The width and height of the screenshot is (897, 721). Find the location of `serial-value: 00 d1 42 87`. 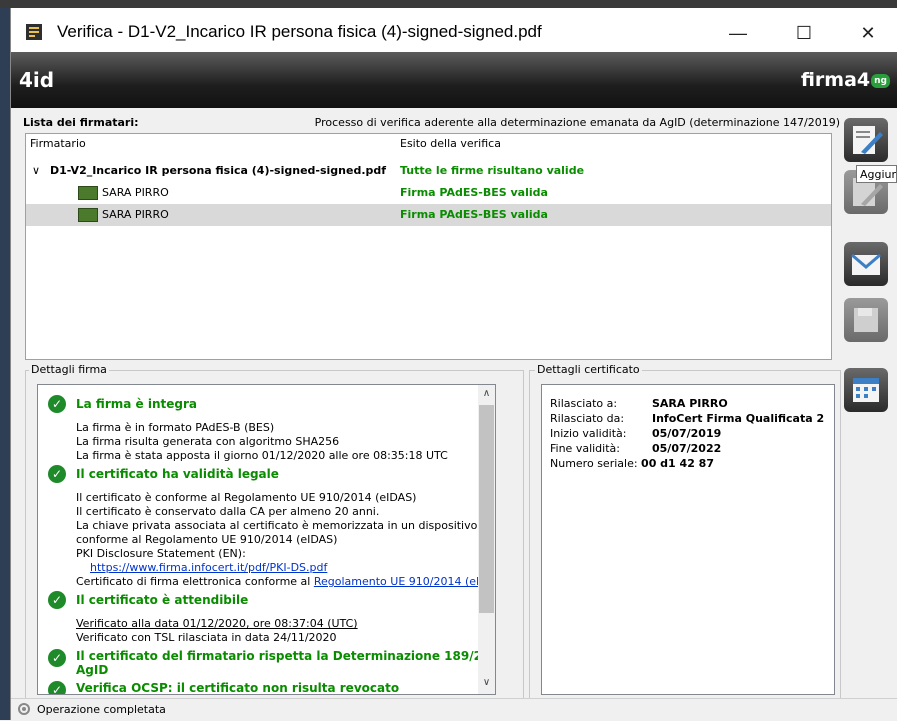

serial-value: 00 d1 42 87 is located at coordinates (677, 463).